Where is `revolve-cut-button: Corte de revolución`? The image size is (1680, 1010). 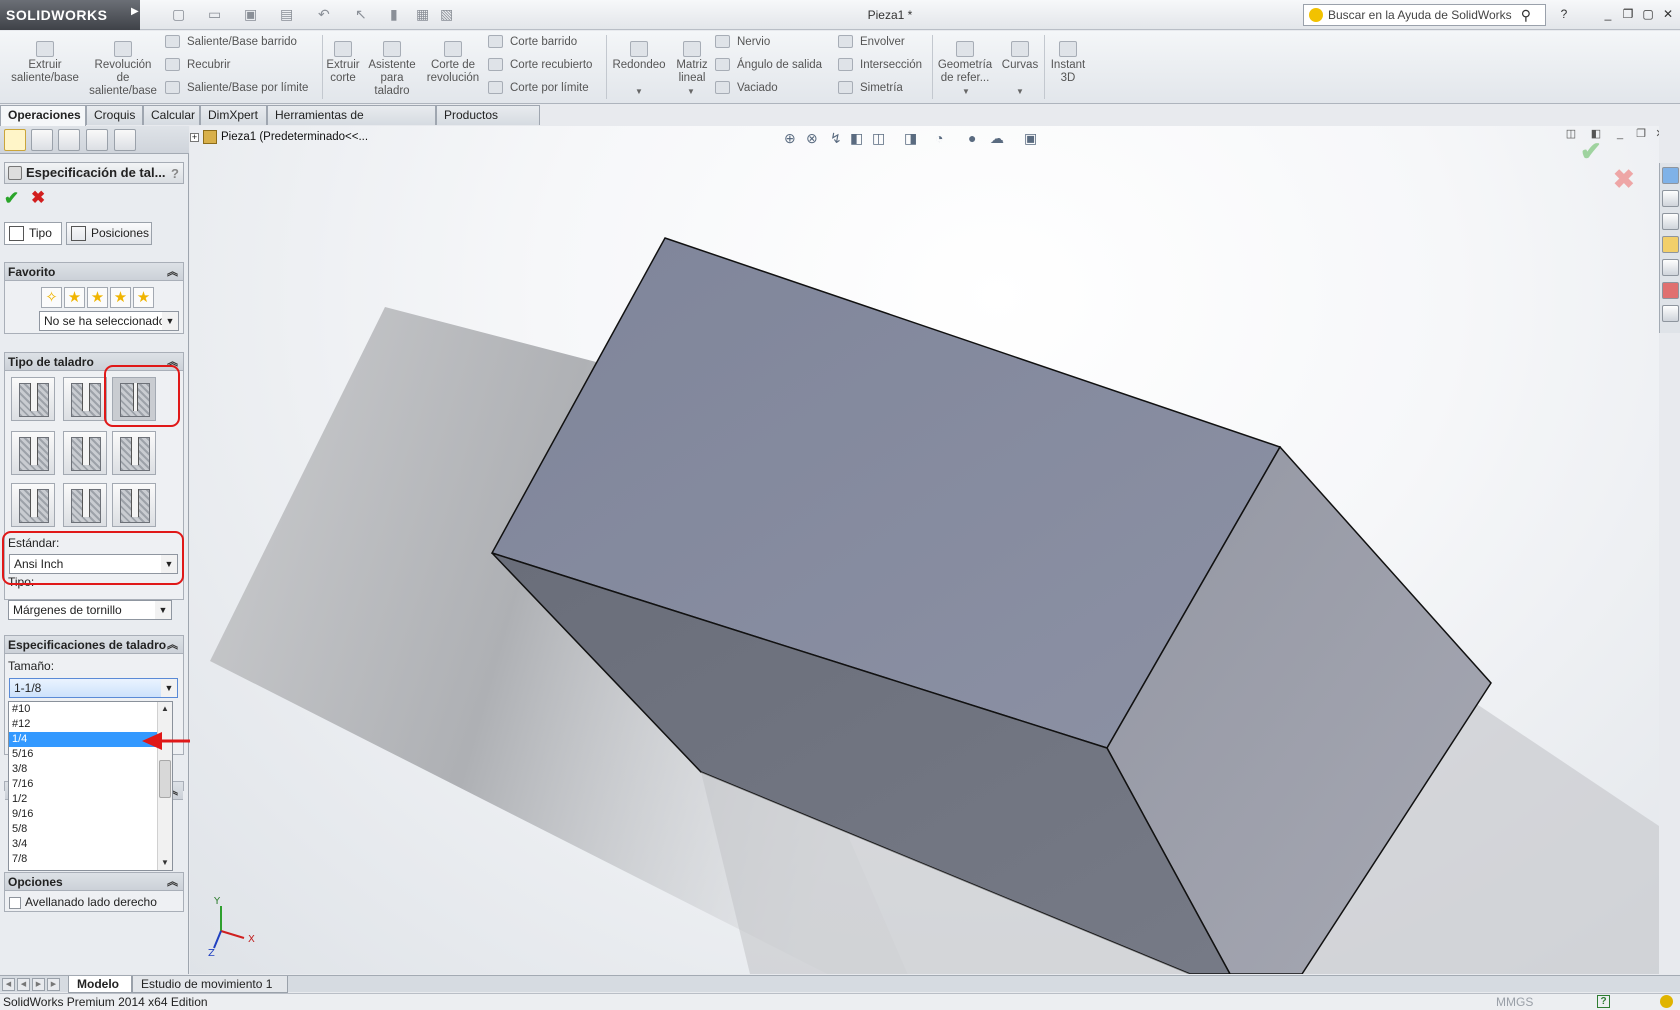 revolve-cut-button: Corte de revolución is located at coordinates (453, 63).